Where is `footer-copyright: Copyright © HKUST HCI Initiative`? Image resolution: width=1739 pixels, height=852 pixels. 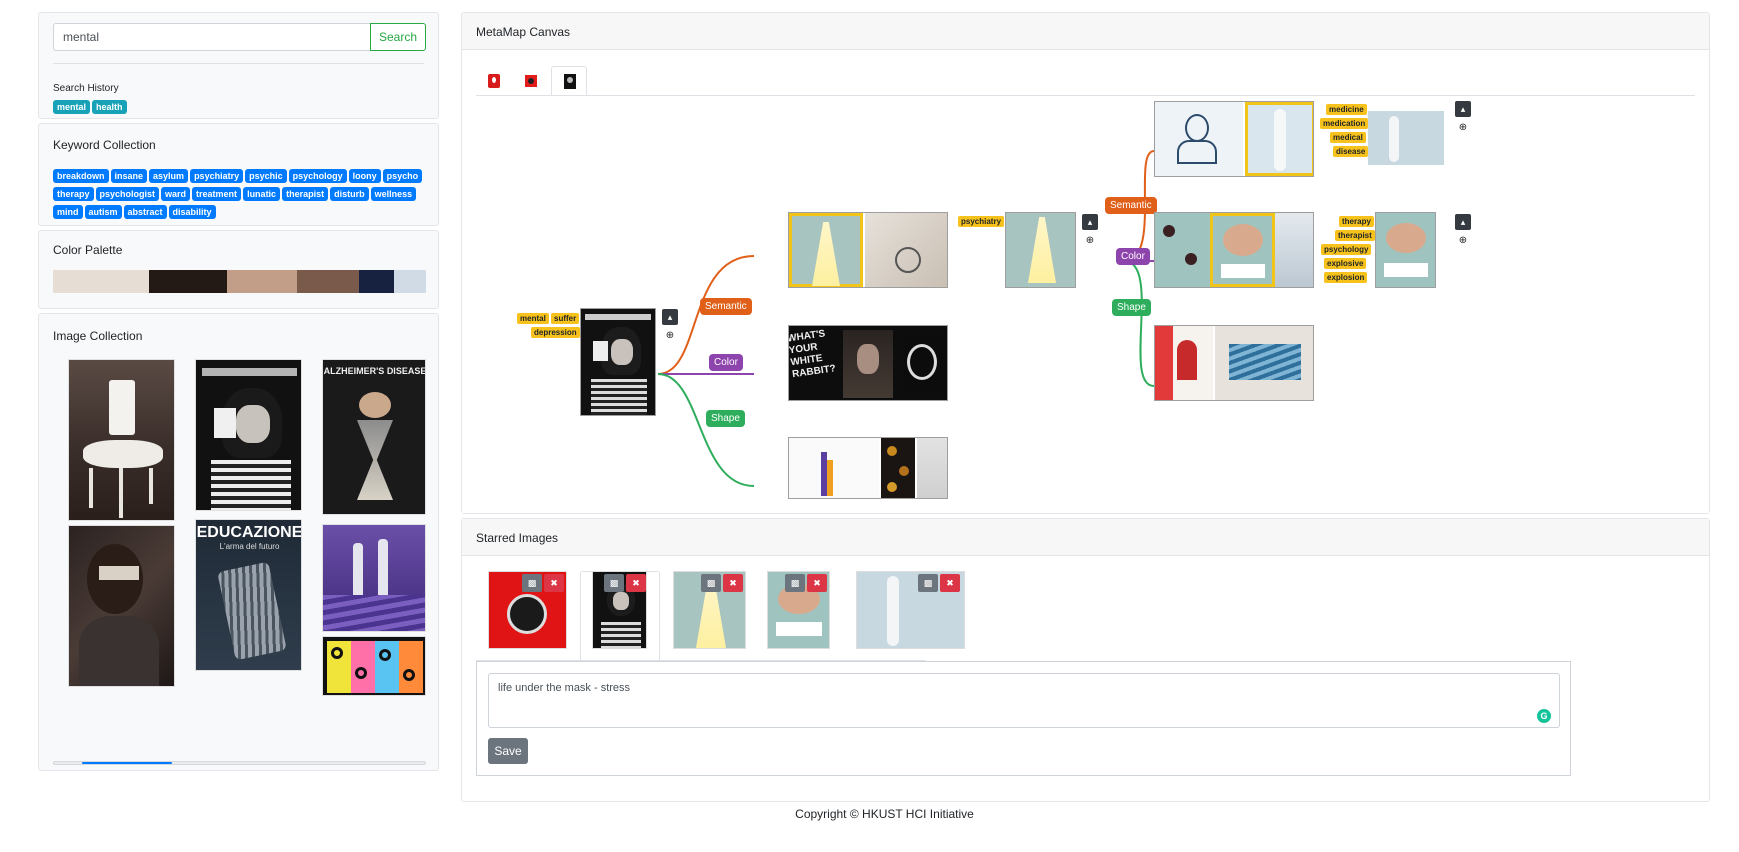 footer-copyright: Copyright © HKUST HCI Initiative is located at coordinates (884, 814).